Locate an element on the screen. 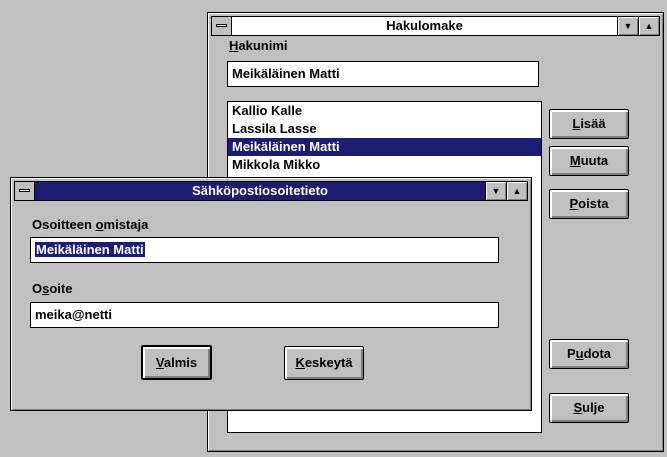 This screenshot has width=667, height=457. list-item: Lassila Lasse is located at coordinates (384, 129).